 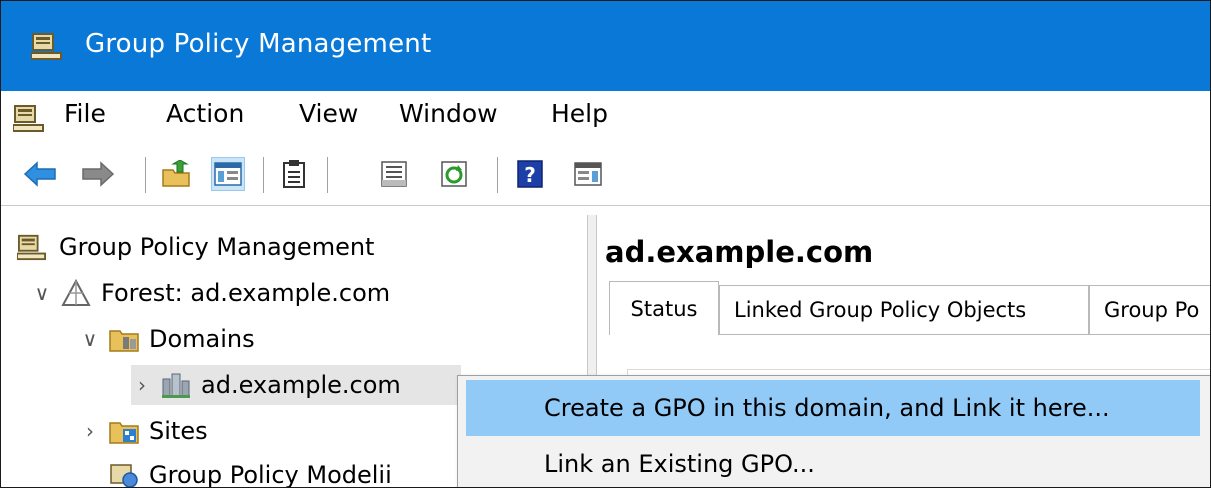 I want to click on sites-folder-icon, so click(x=124, y=433).